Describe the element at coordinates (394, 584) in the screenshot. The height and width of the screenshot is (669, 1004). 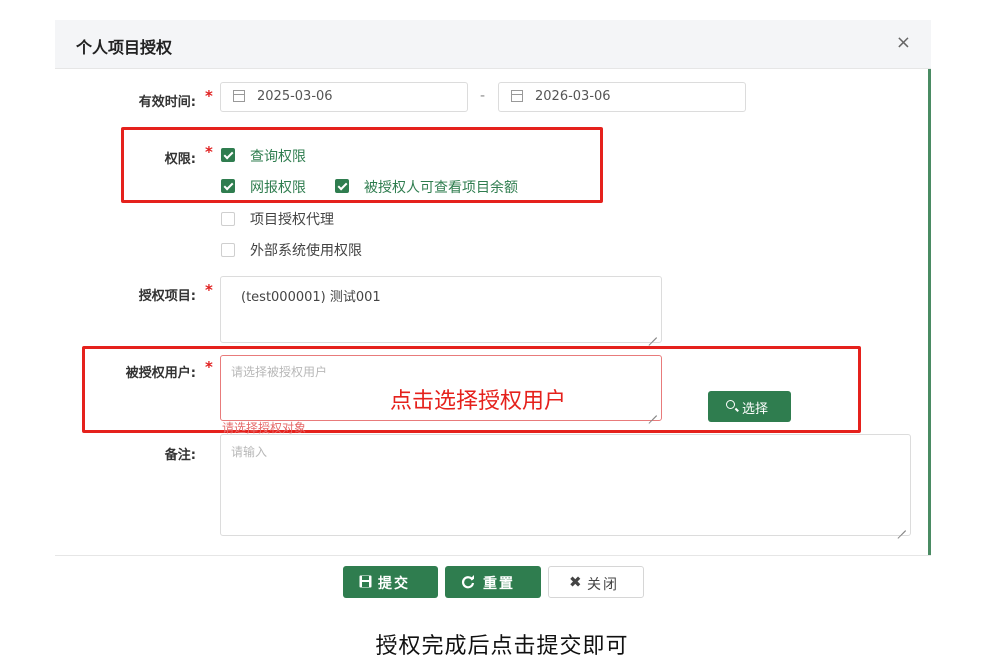
I see `submit-label: 提交` at that location.